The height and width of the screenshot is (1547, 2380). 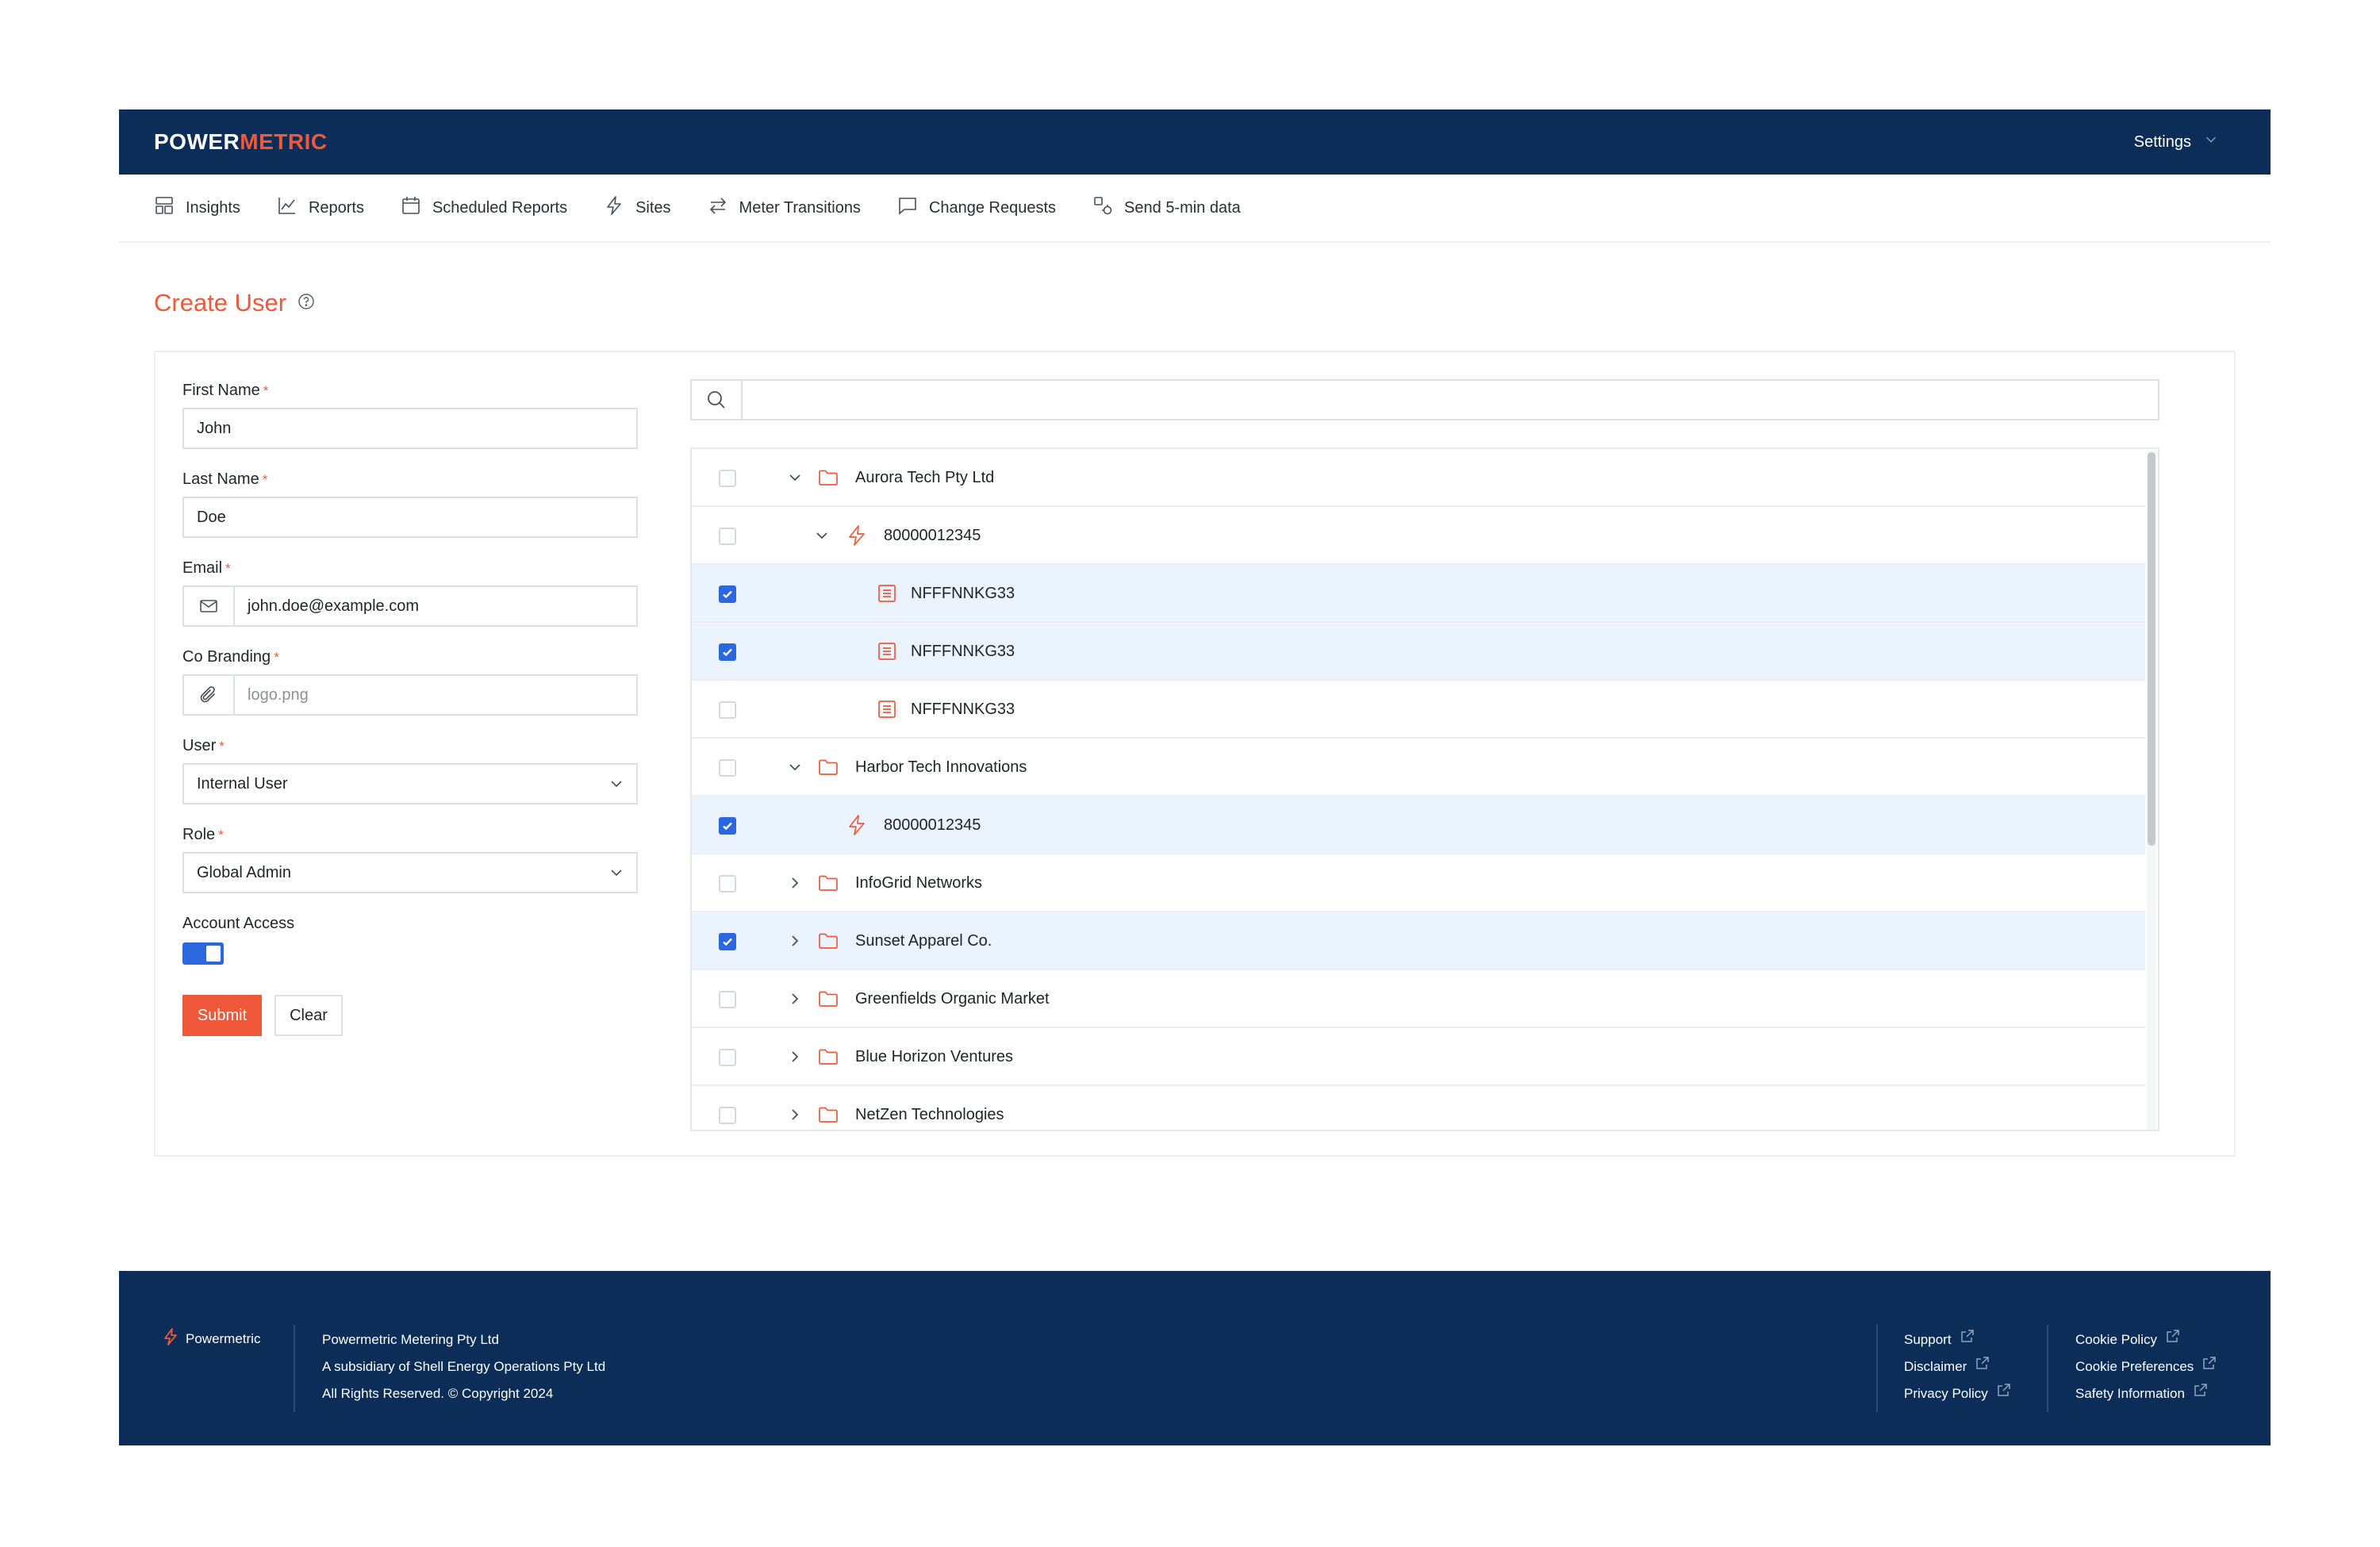 I want to click on footer-link-safety-information: Safety Information, so click(x=2146, y=1393).